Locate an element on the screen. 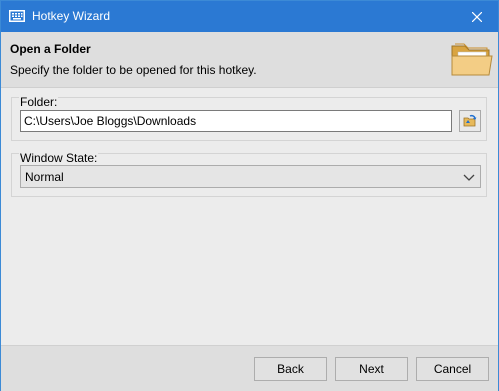  close-icon is located at coordinates (477, 16).